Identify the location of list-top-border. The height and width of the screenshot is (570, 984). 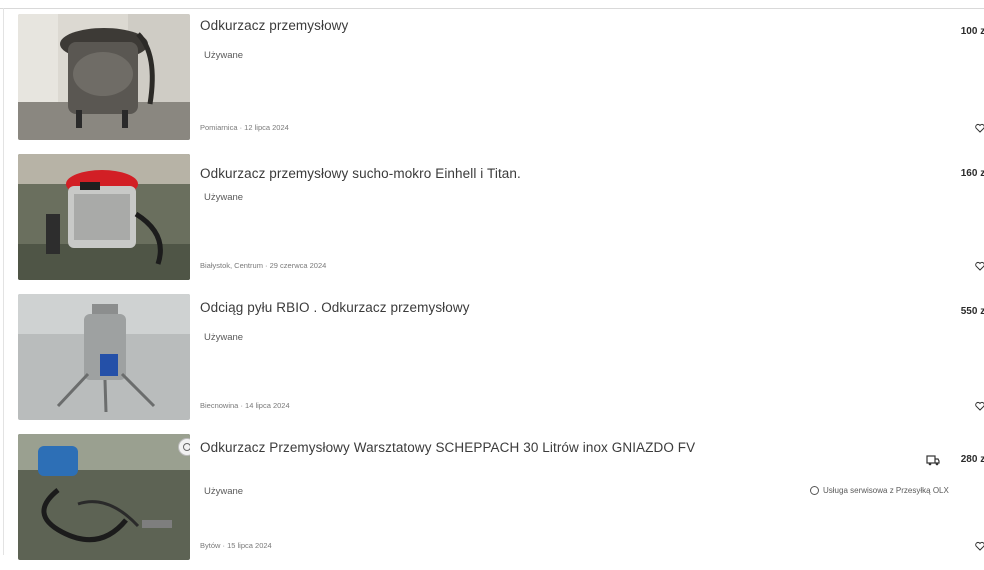
(492, 8).